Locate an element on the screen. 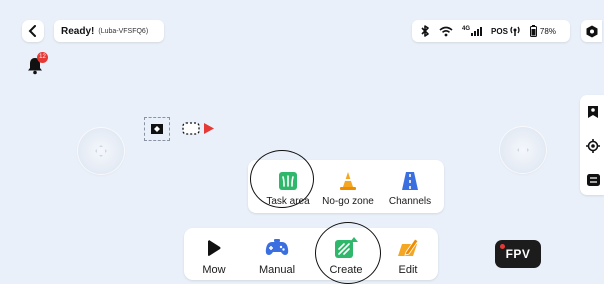 The height and width of the screenshot is (284, 604). notifications-button: 12 is located at coordinates (36, 64).